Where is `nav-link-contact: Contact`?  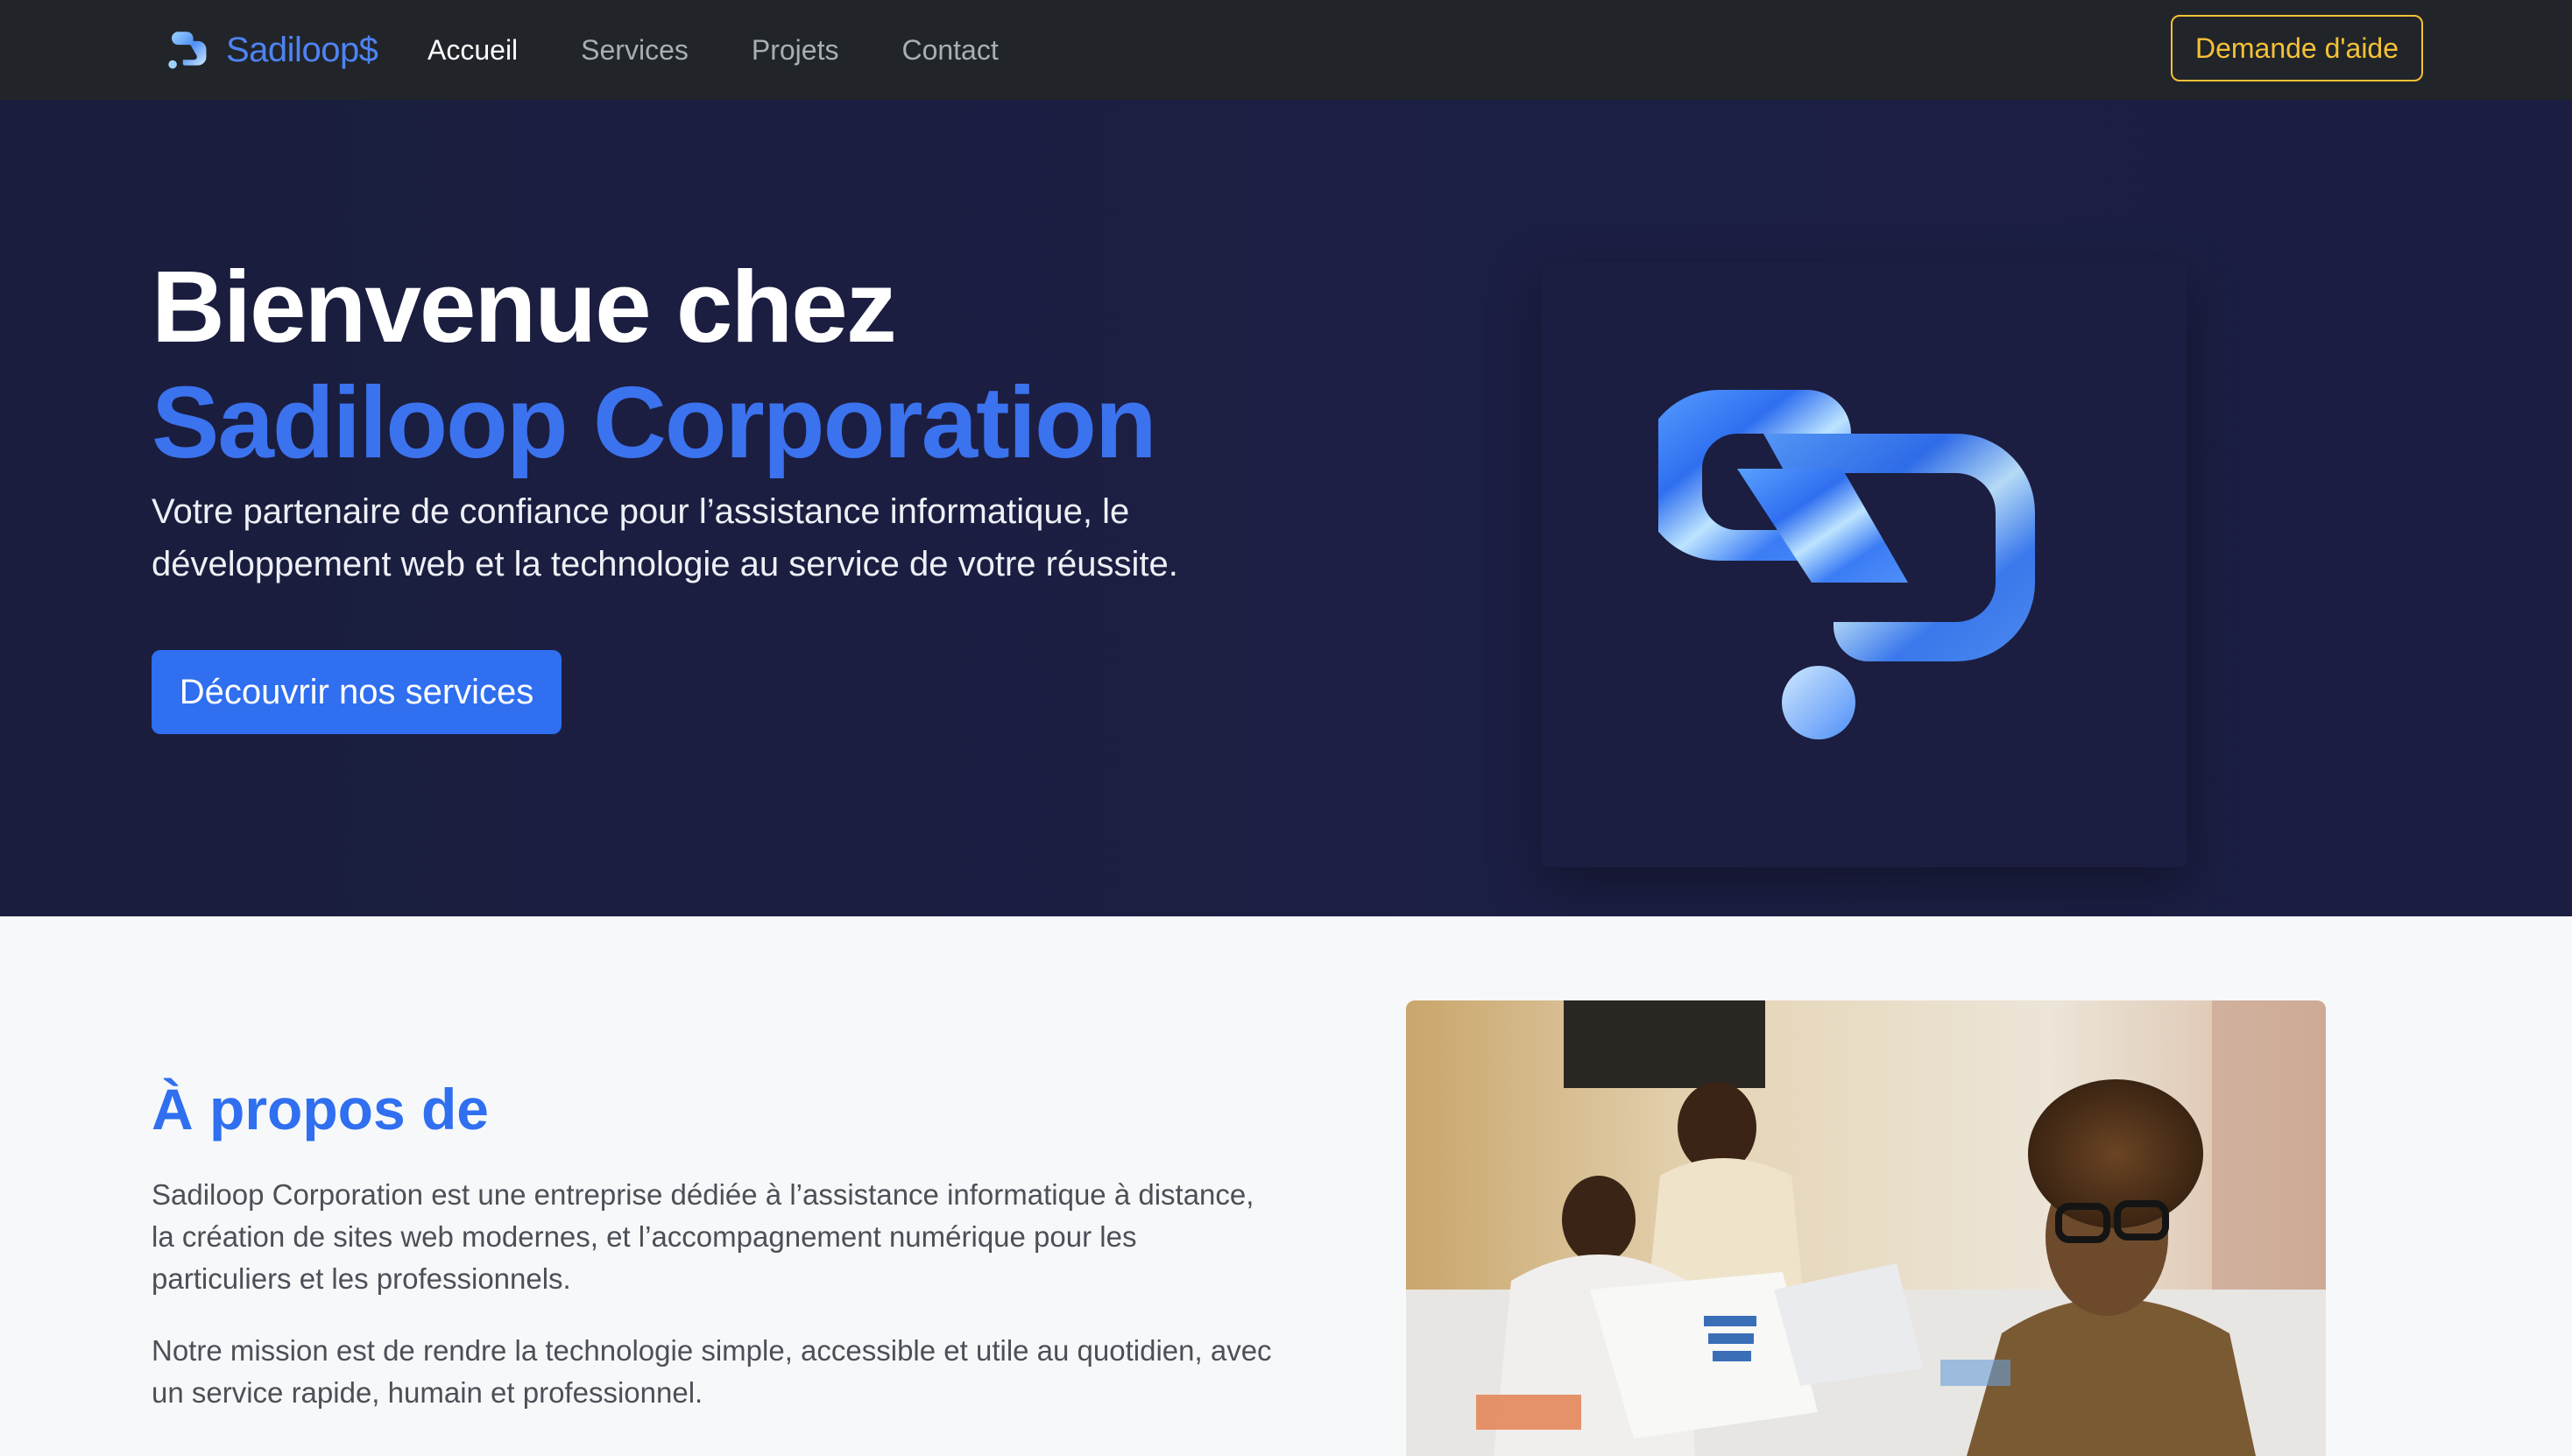
nav-link-contact: Contact is located at coordinates (950, 50).